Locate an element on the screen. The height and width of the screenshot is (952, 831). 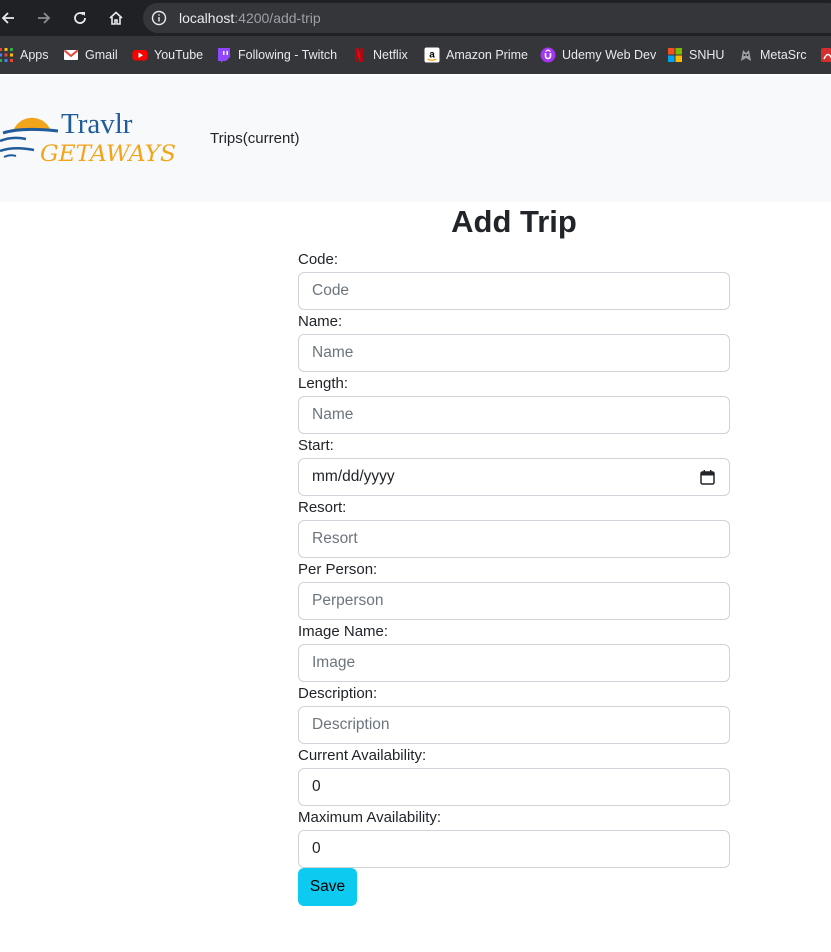
site-info-icon is located at coordinates (159, 20).